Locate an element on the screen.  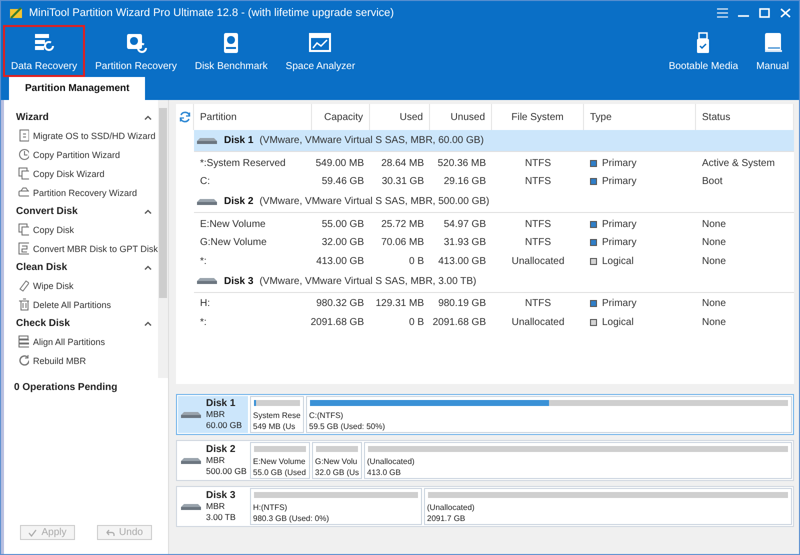
partition-block: E:New Volume 55.0 GB (Used is located at coordinates (280, 460).